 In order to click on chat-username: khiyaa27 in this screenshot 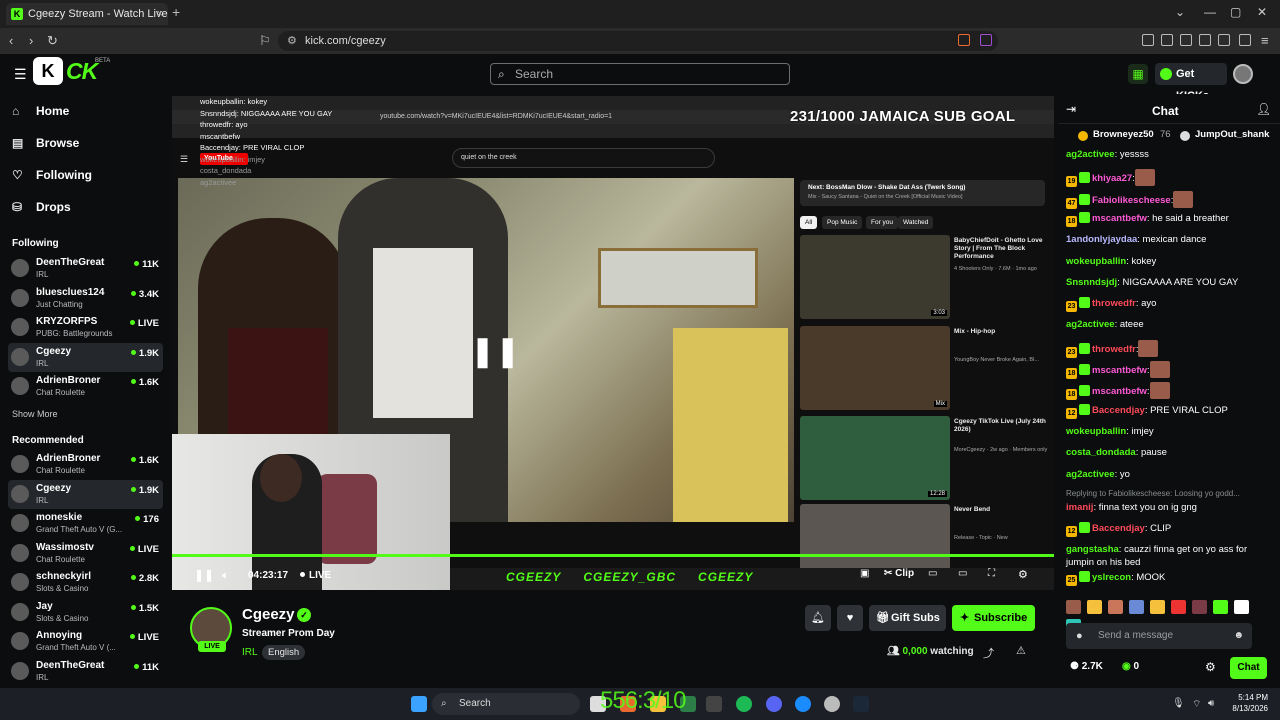, I will do `click(1112, 178)`.